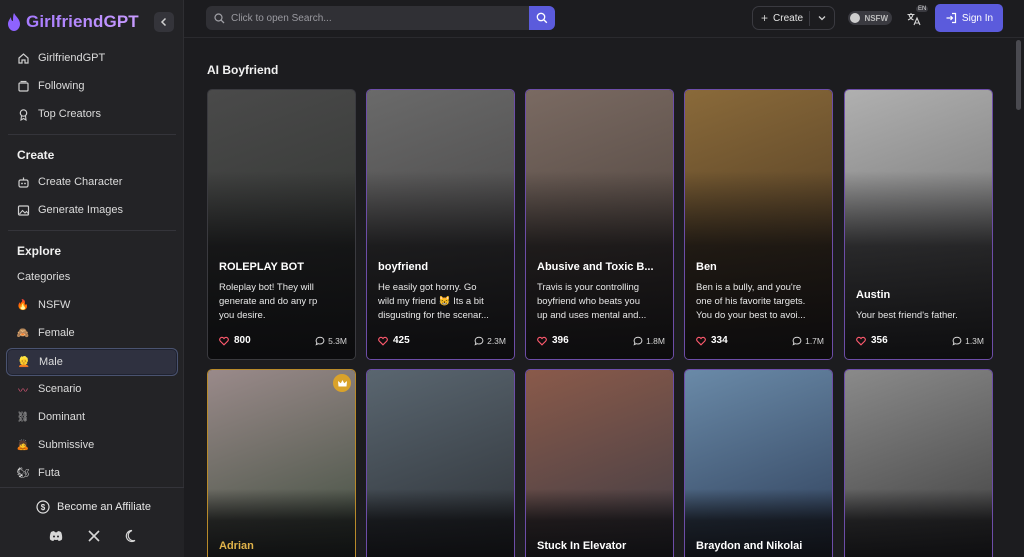  I want to click on sidebar-item-label: Top Creators, so click(69, 114).